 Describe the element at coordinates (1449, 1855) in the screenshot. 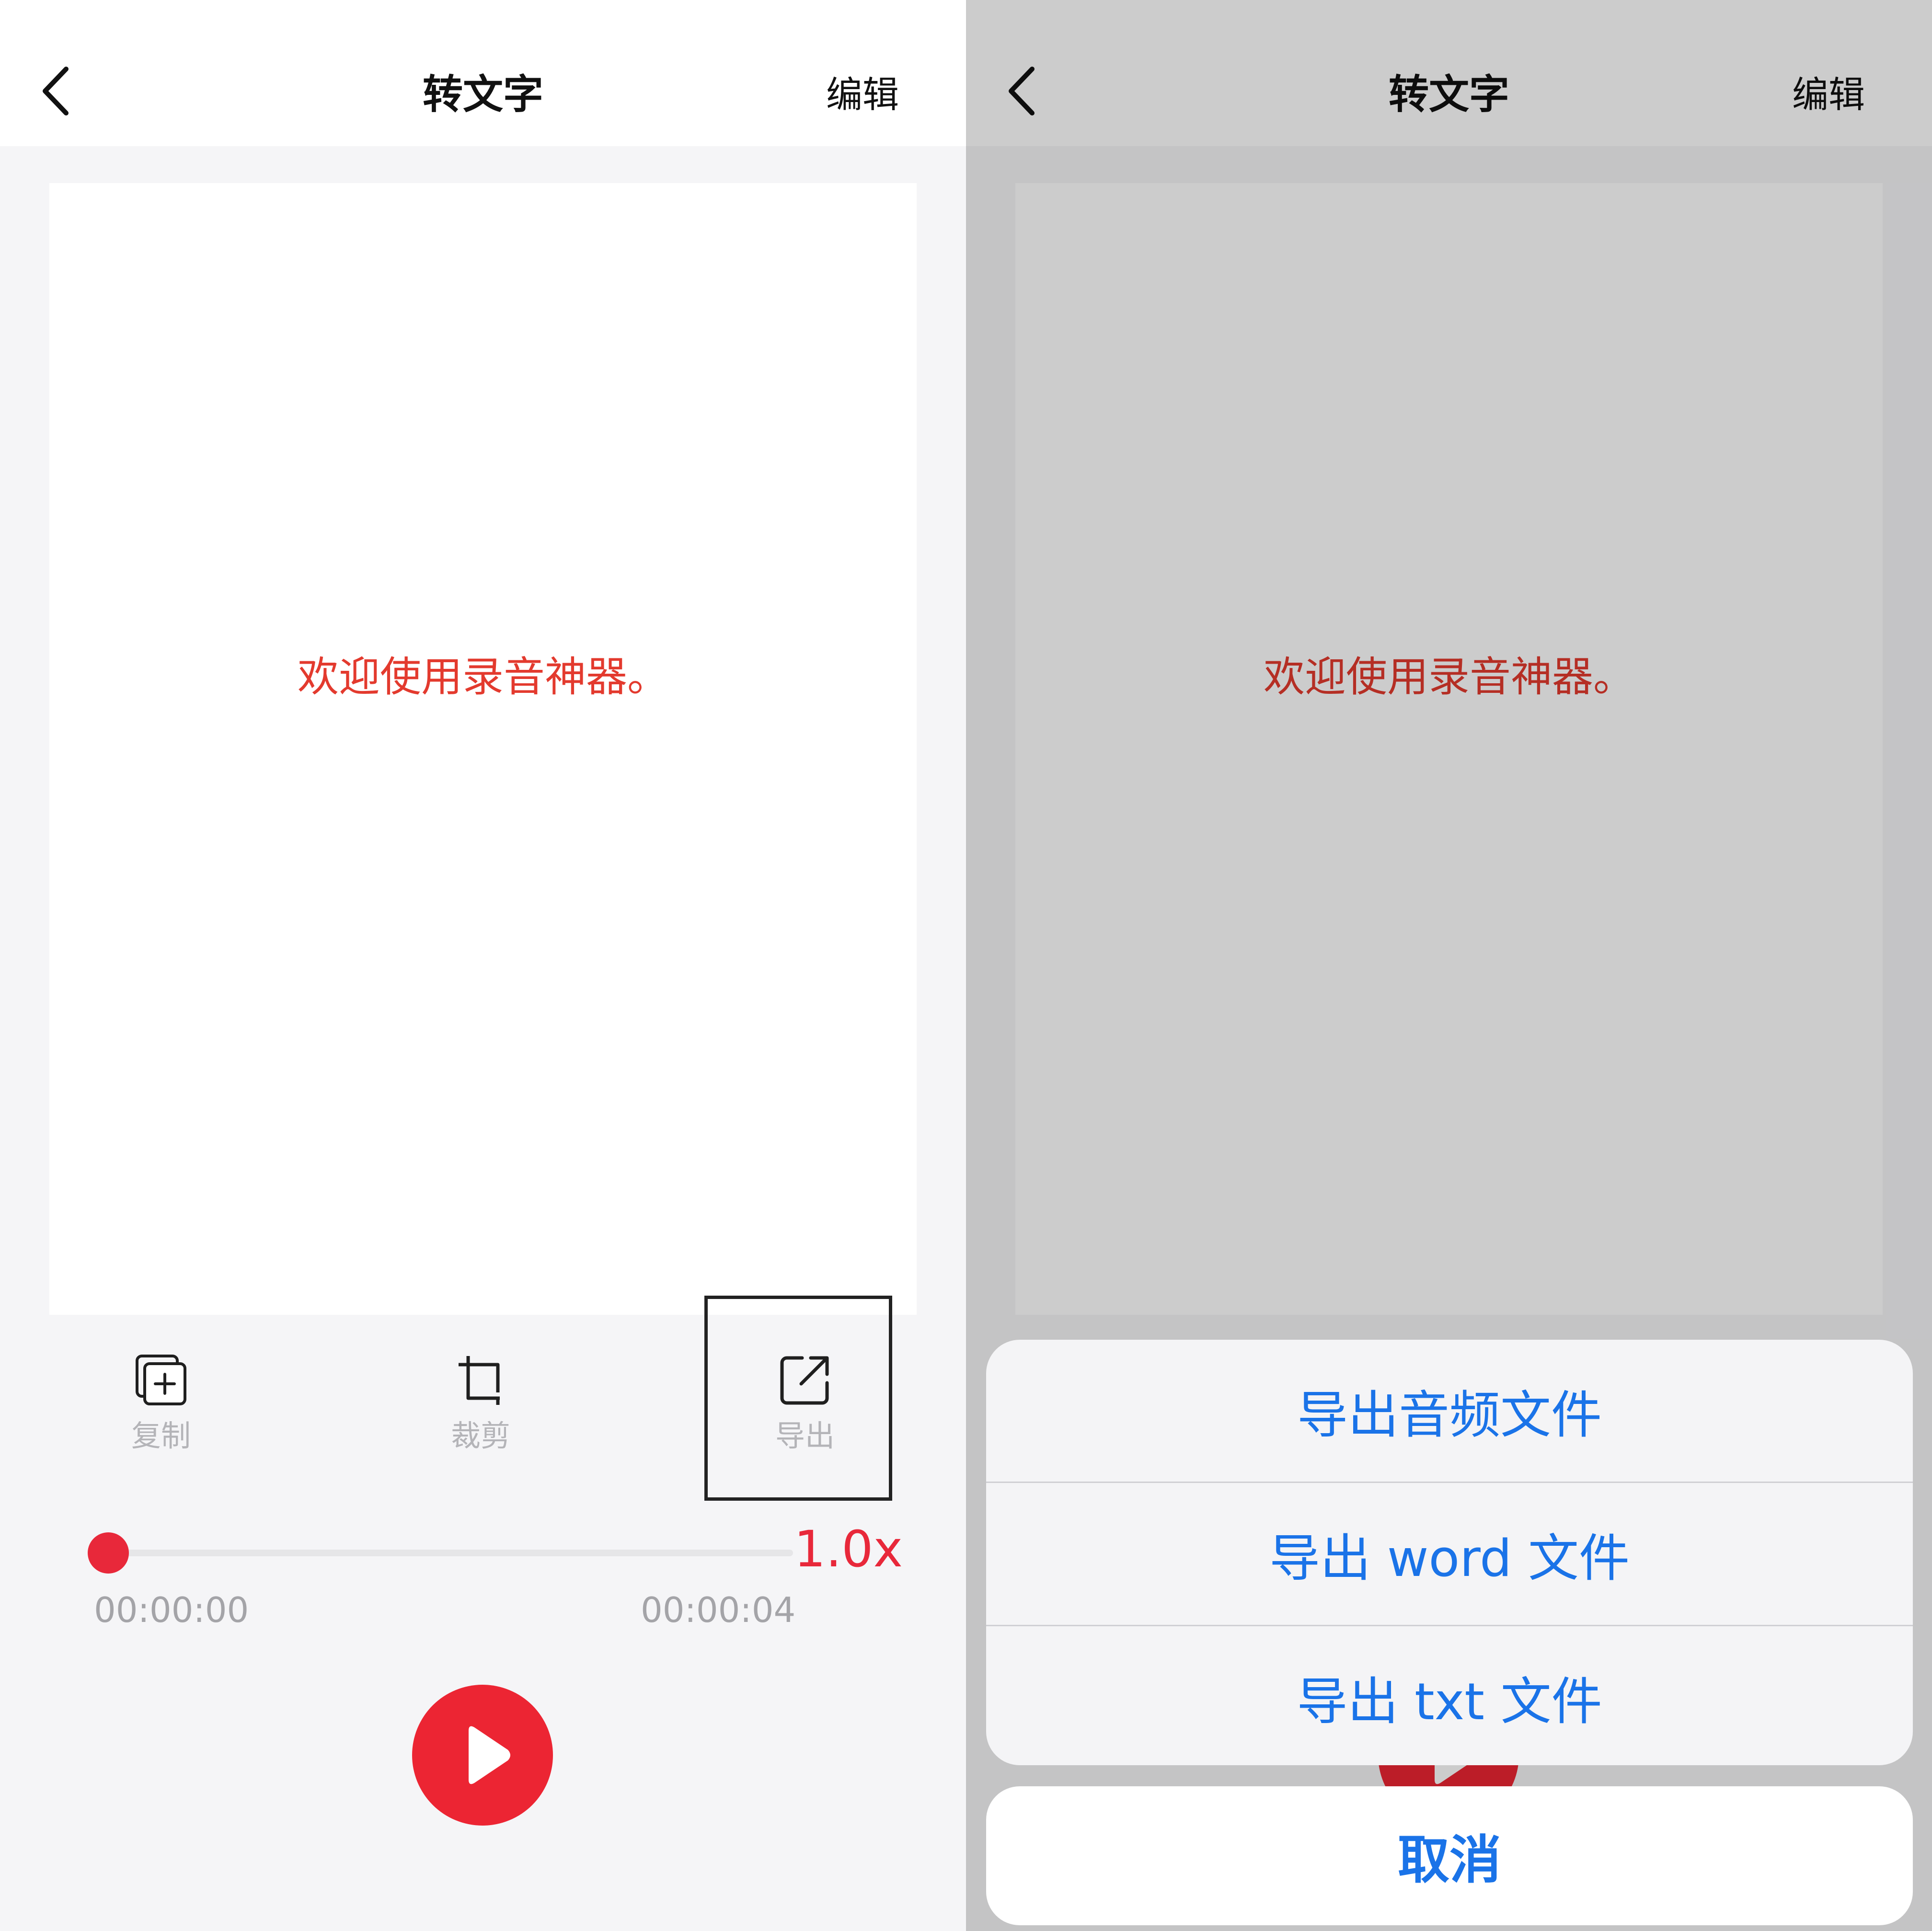

I see `cancel-button: 取消` at that location.